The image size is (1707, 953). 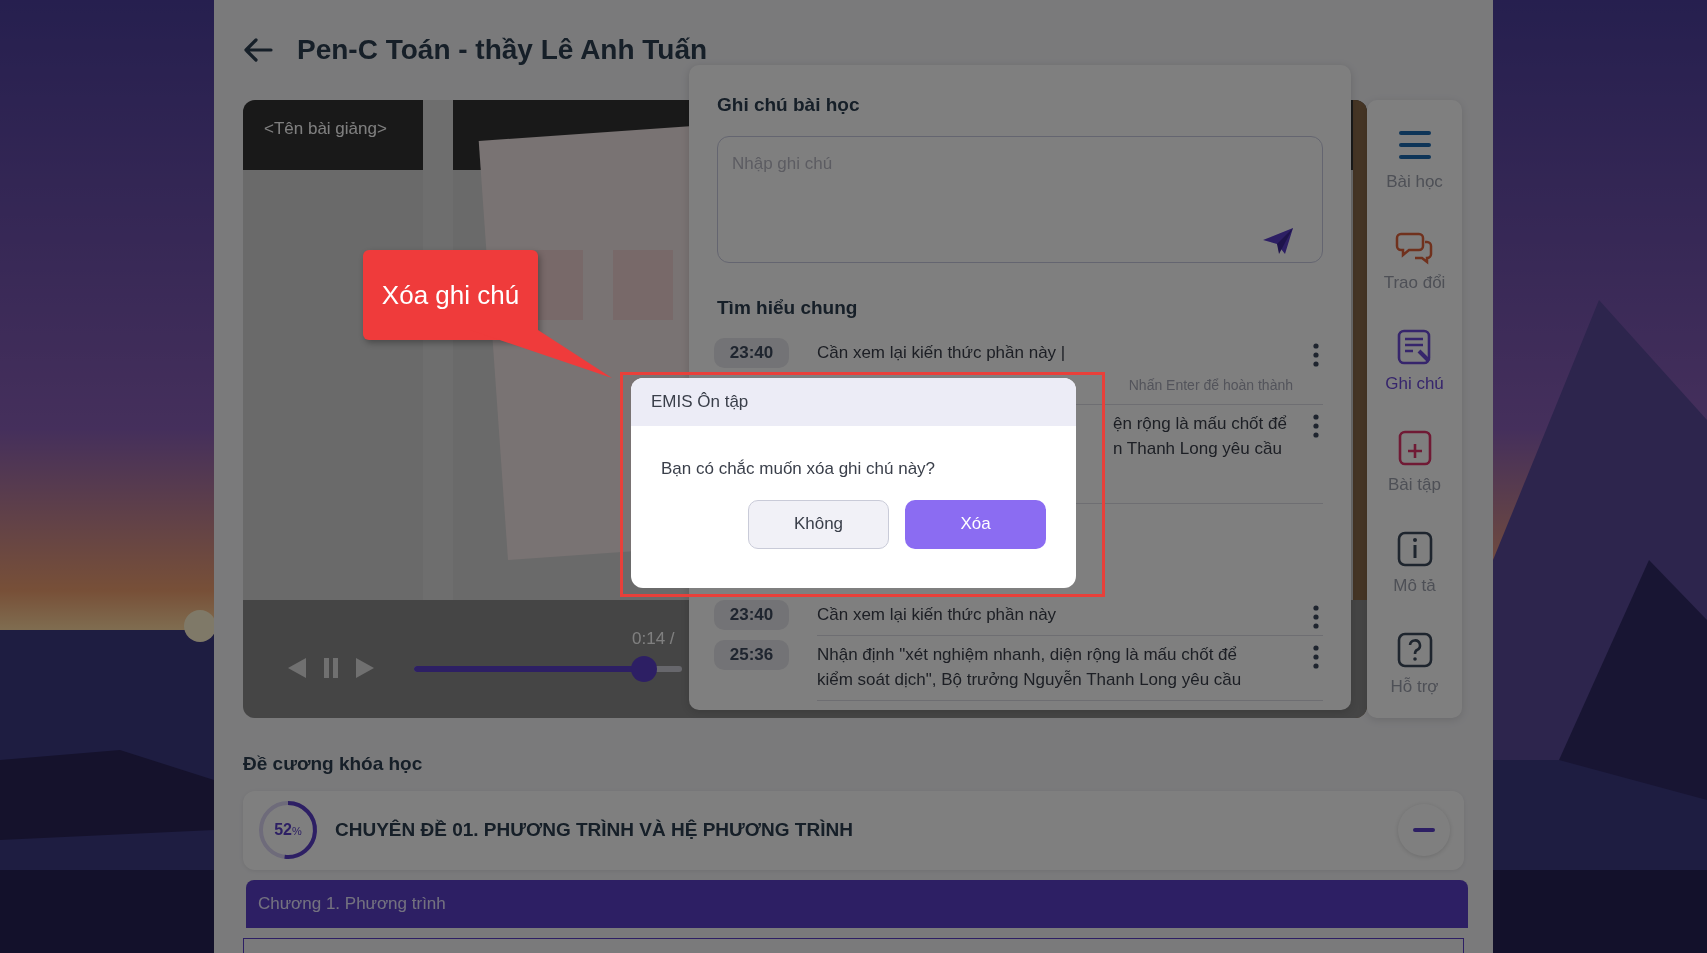 I want to click on dialog-message: Bạn có chắc muốn xóa ghi chú này?, so click(x=798, y=469).